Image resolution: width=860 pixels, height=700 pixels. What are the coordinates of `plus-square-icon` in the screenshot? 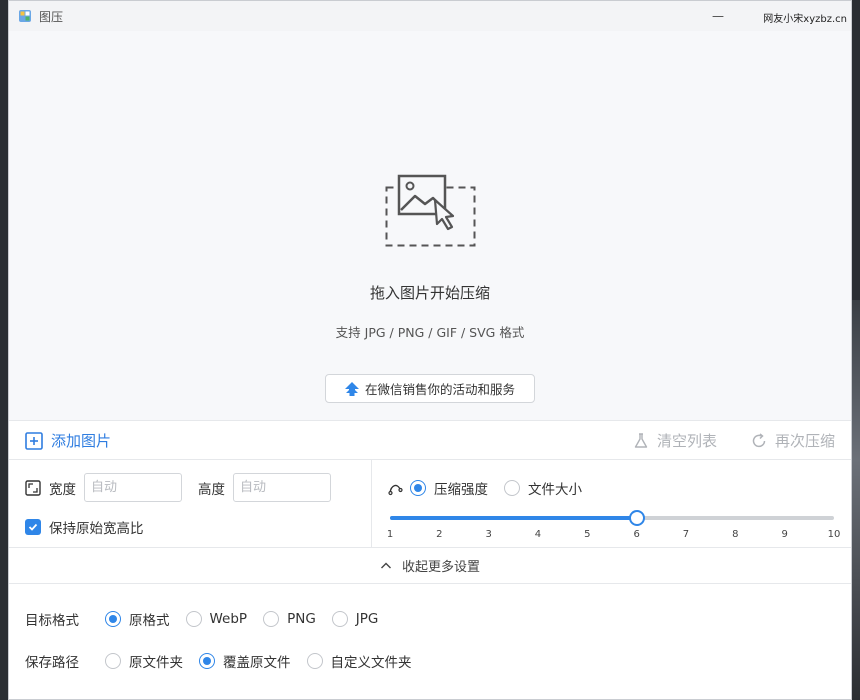 It's located at (34, 440).